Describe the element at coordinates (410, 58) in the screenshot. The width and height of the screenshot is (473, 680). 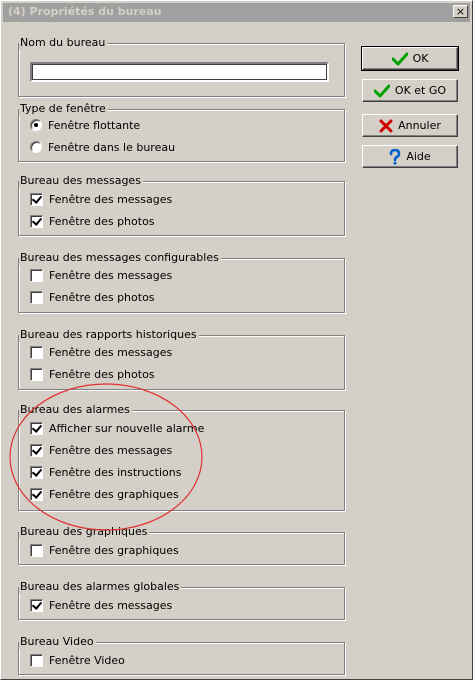
I see `ok-button: OK` at that location.